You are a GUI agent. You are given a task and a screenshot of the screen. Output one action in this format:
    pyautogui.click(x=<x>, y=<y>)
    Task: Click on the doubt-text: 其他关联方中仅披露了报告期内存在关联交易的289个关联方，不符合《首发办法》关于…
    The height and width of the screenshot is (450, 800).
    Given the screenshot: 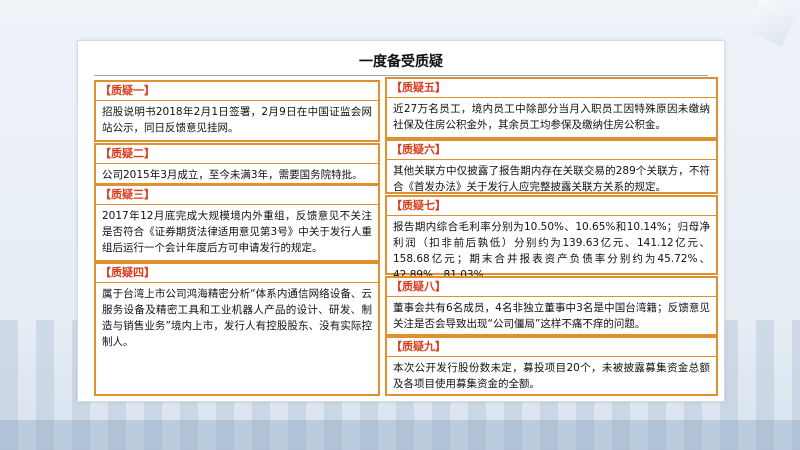 What is the action you would take?
    pyautogui.click(x=551, y=179)
    